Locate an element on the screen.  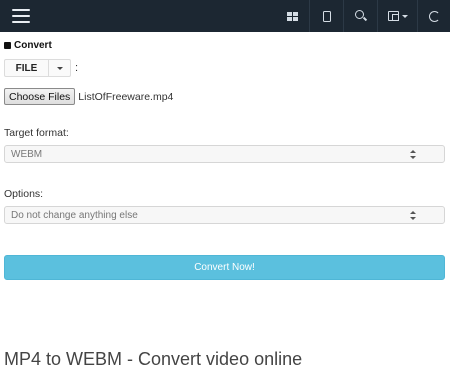
source-colon: : is located at coordinates (77, 68).